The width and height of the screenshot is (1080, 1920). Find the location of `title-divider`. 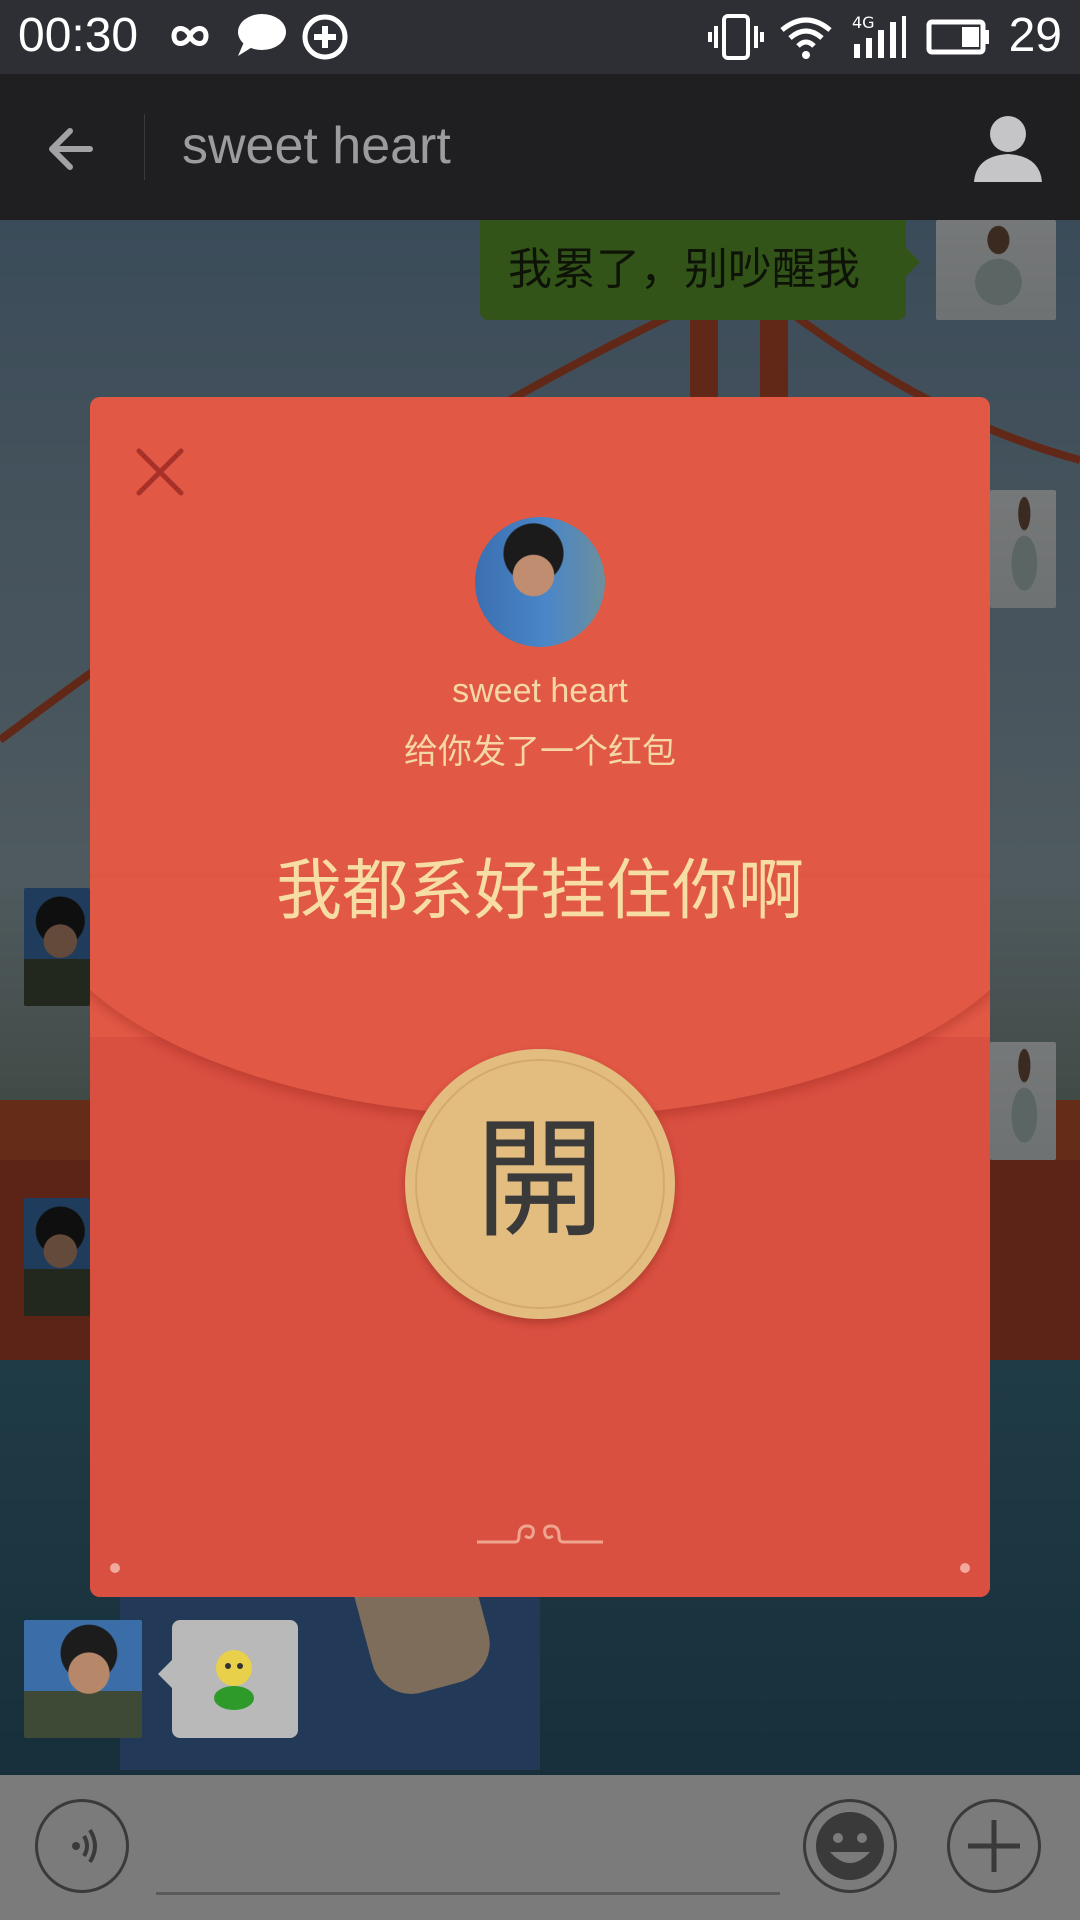

title-divider is located at coordinates (144, 147).